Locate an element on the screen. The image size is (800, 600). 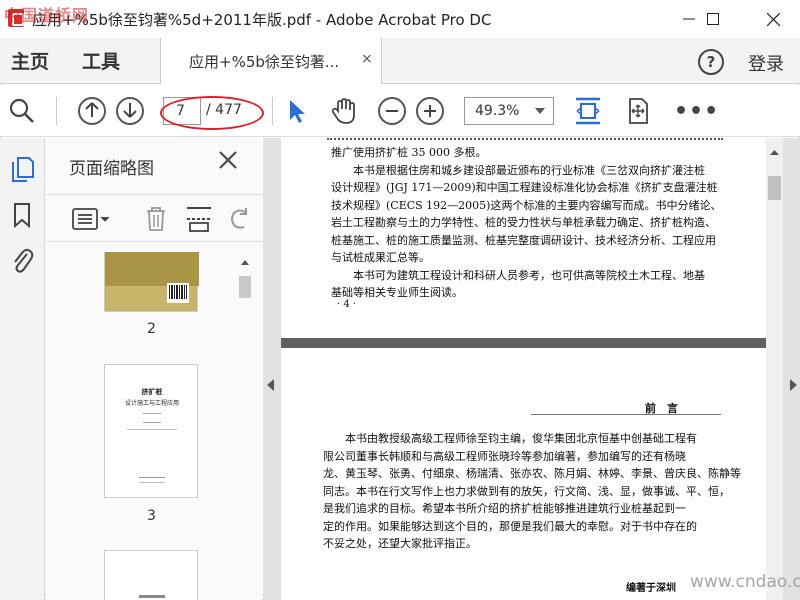
text-line: 同志。本书在行文写作上也力求做到有的放矢，行文简、浅、显，做事诚、平、恒， is located at coordinates (526, 491).